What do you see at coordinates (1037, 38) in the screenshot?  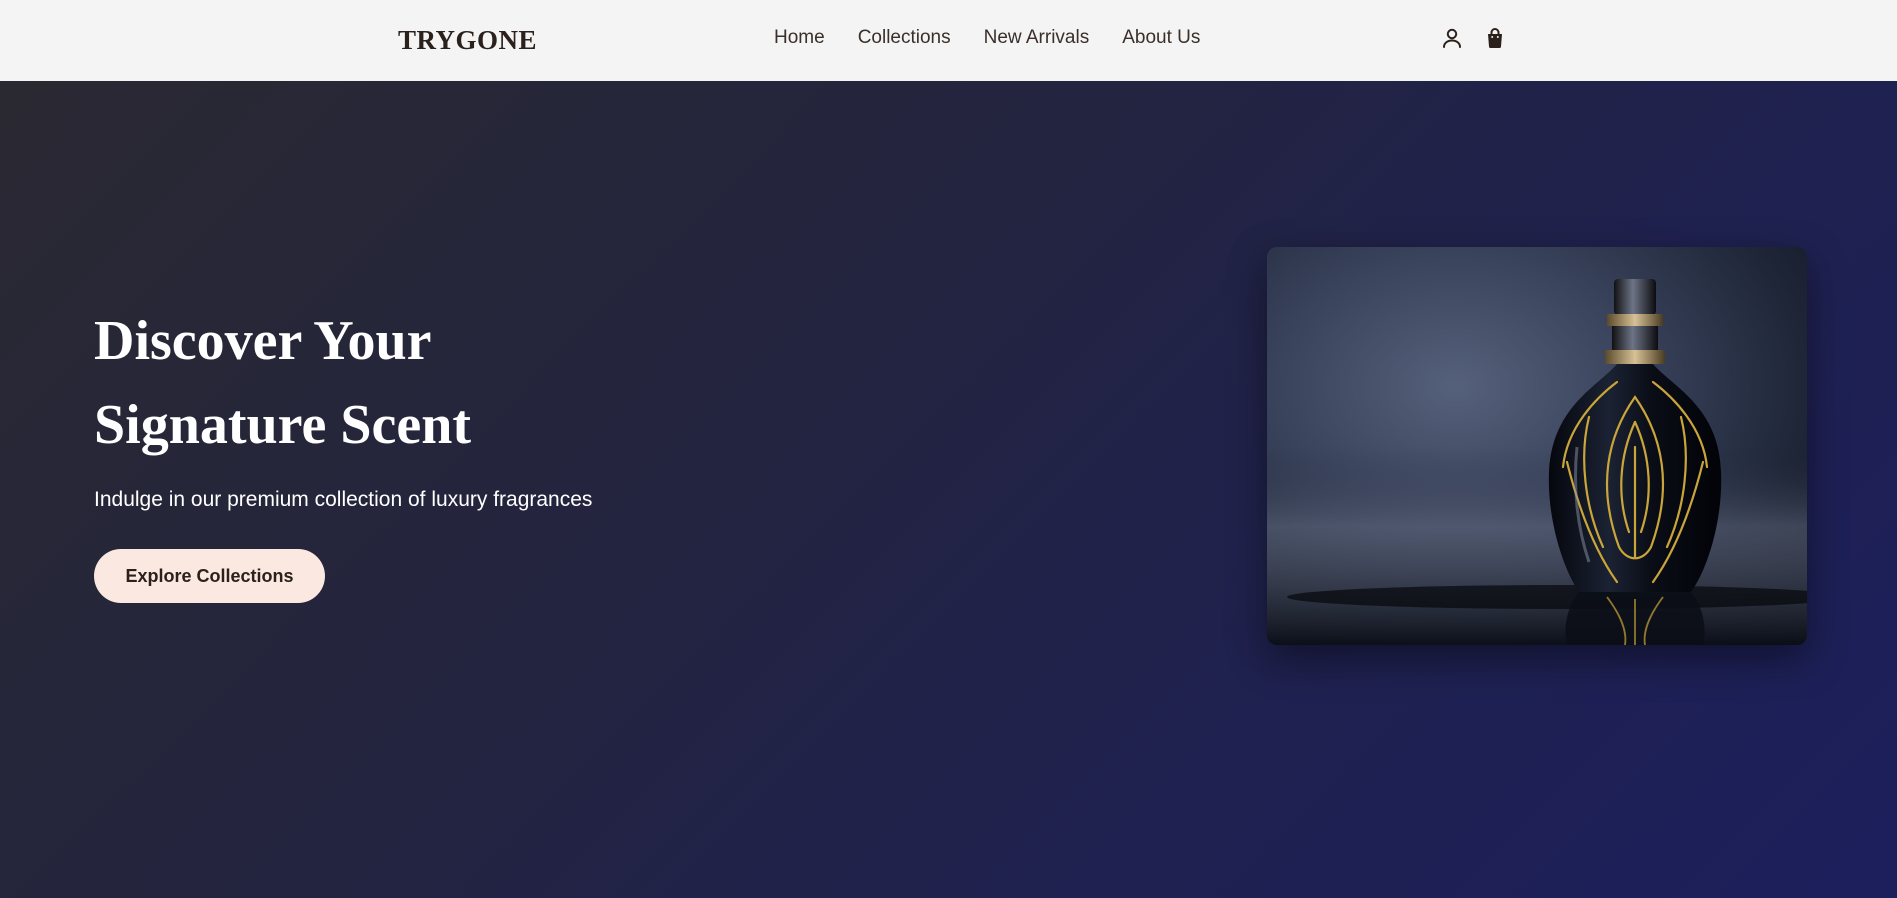 I see `nav-link-new-arrivals: New Arrivals` at bounding box center [1037, 38].